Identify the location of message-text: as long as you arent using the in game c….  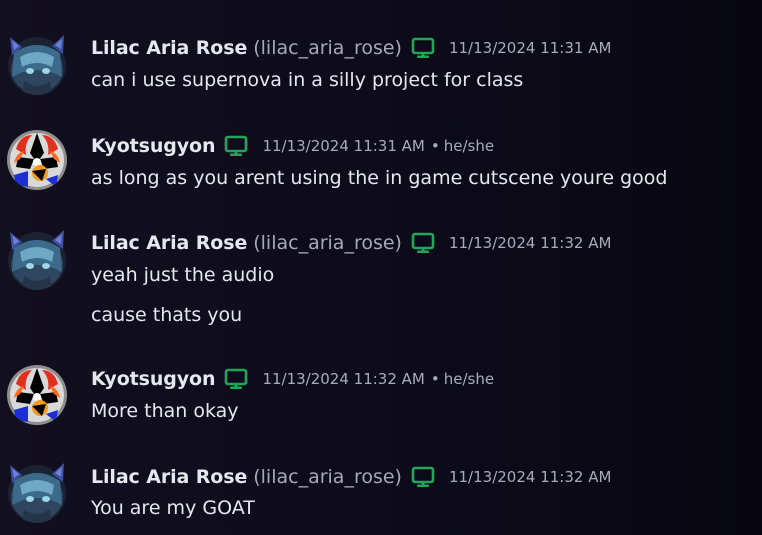
(379, 178).